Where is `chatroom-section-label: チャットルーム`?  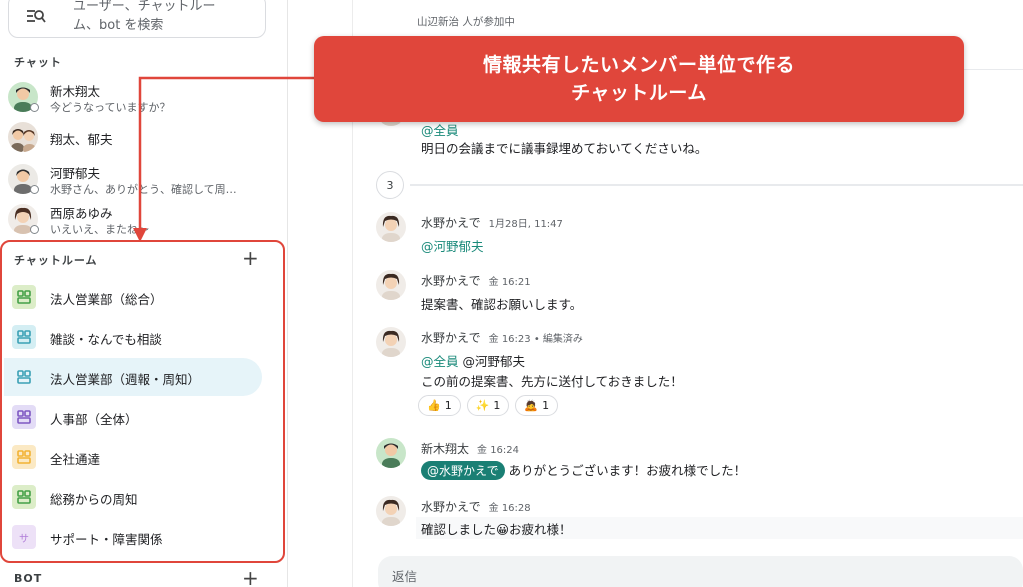
chatroom-section-label: チャットルーム is located at coordinates (56, 260).